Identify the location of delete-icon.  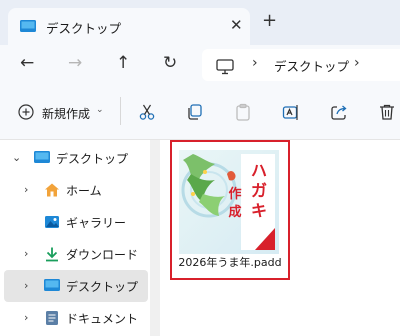
(387, 112).